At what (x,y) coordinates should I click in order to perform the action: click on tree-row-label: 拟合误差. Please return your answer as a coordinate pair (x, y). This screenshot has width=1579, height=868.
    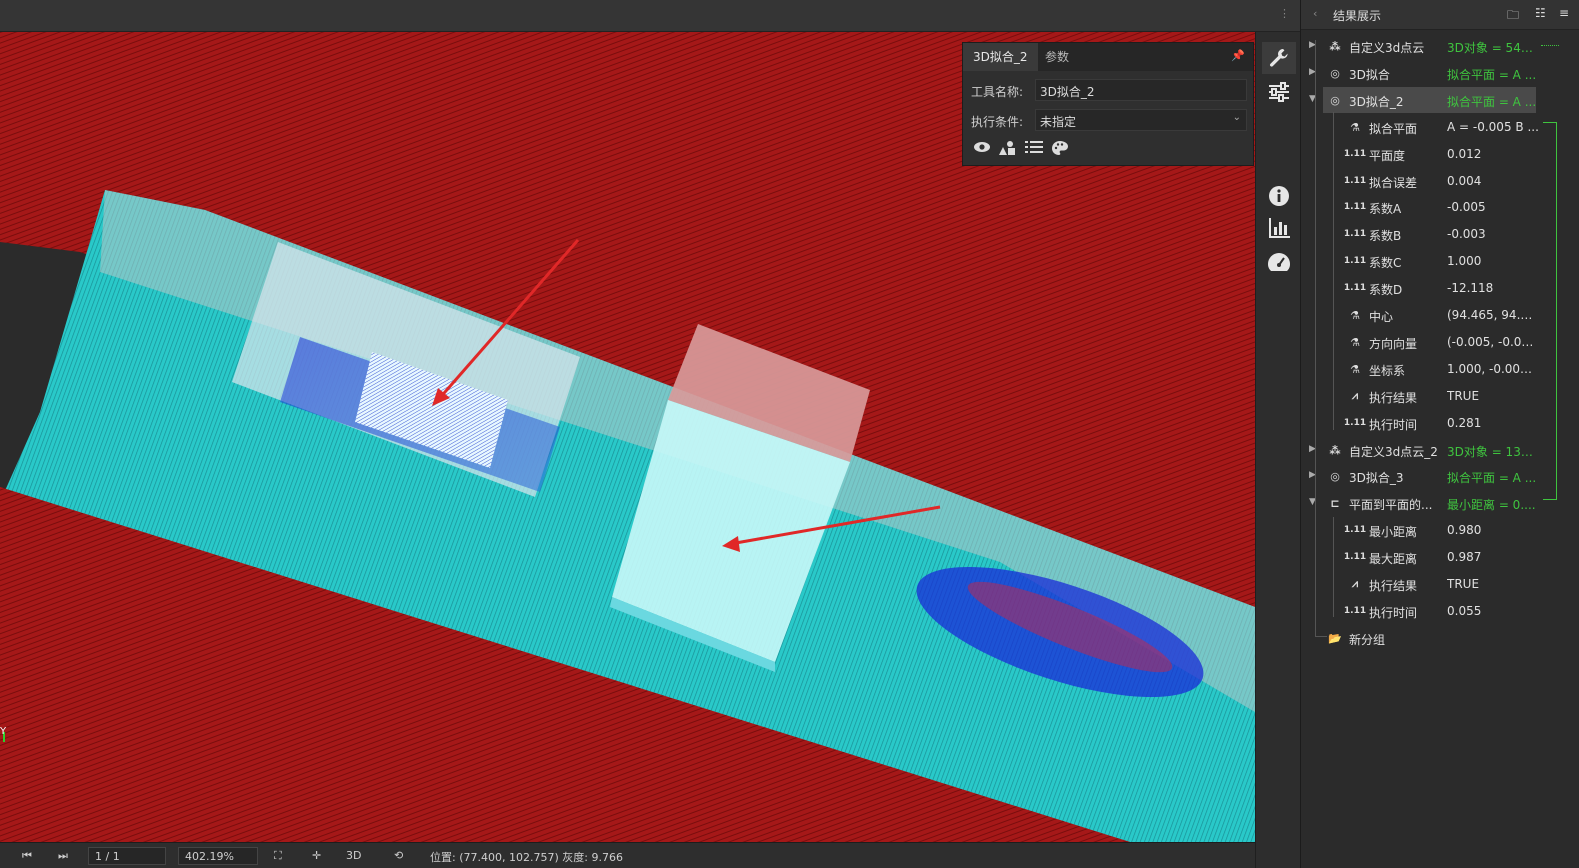
    Looking at the image, I should click on (1393, 183).